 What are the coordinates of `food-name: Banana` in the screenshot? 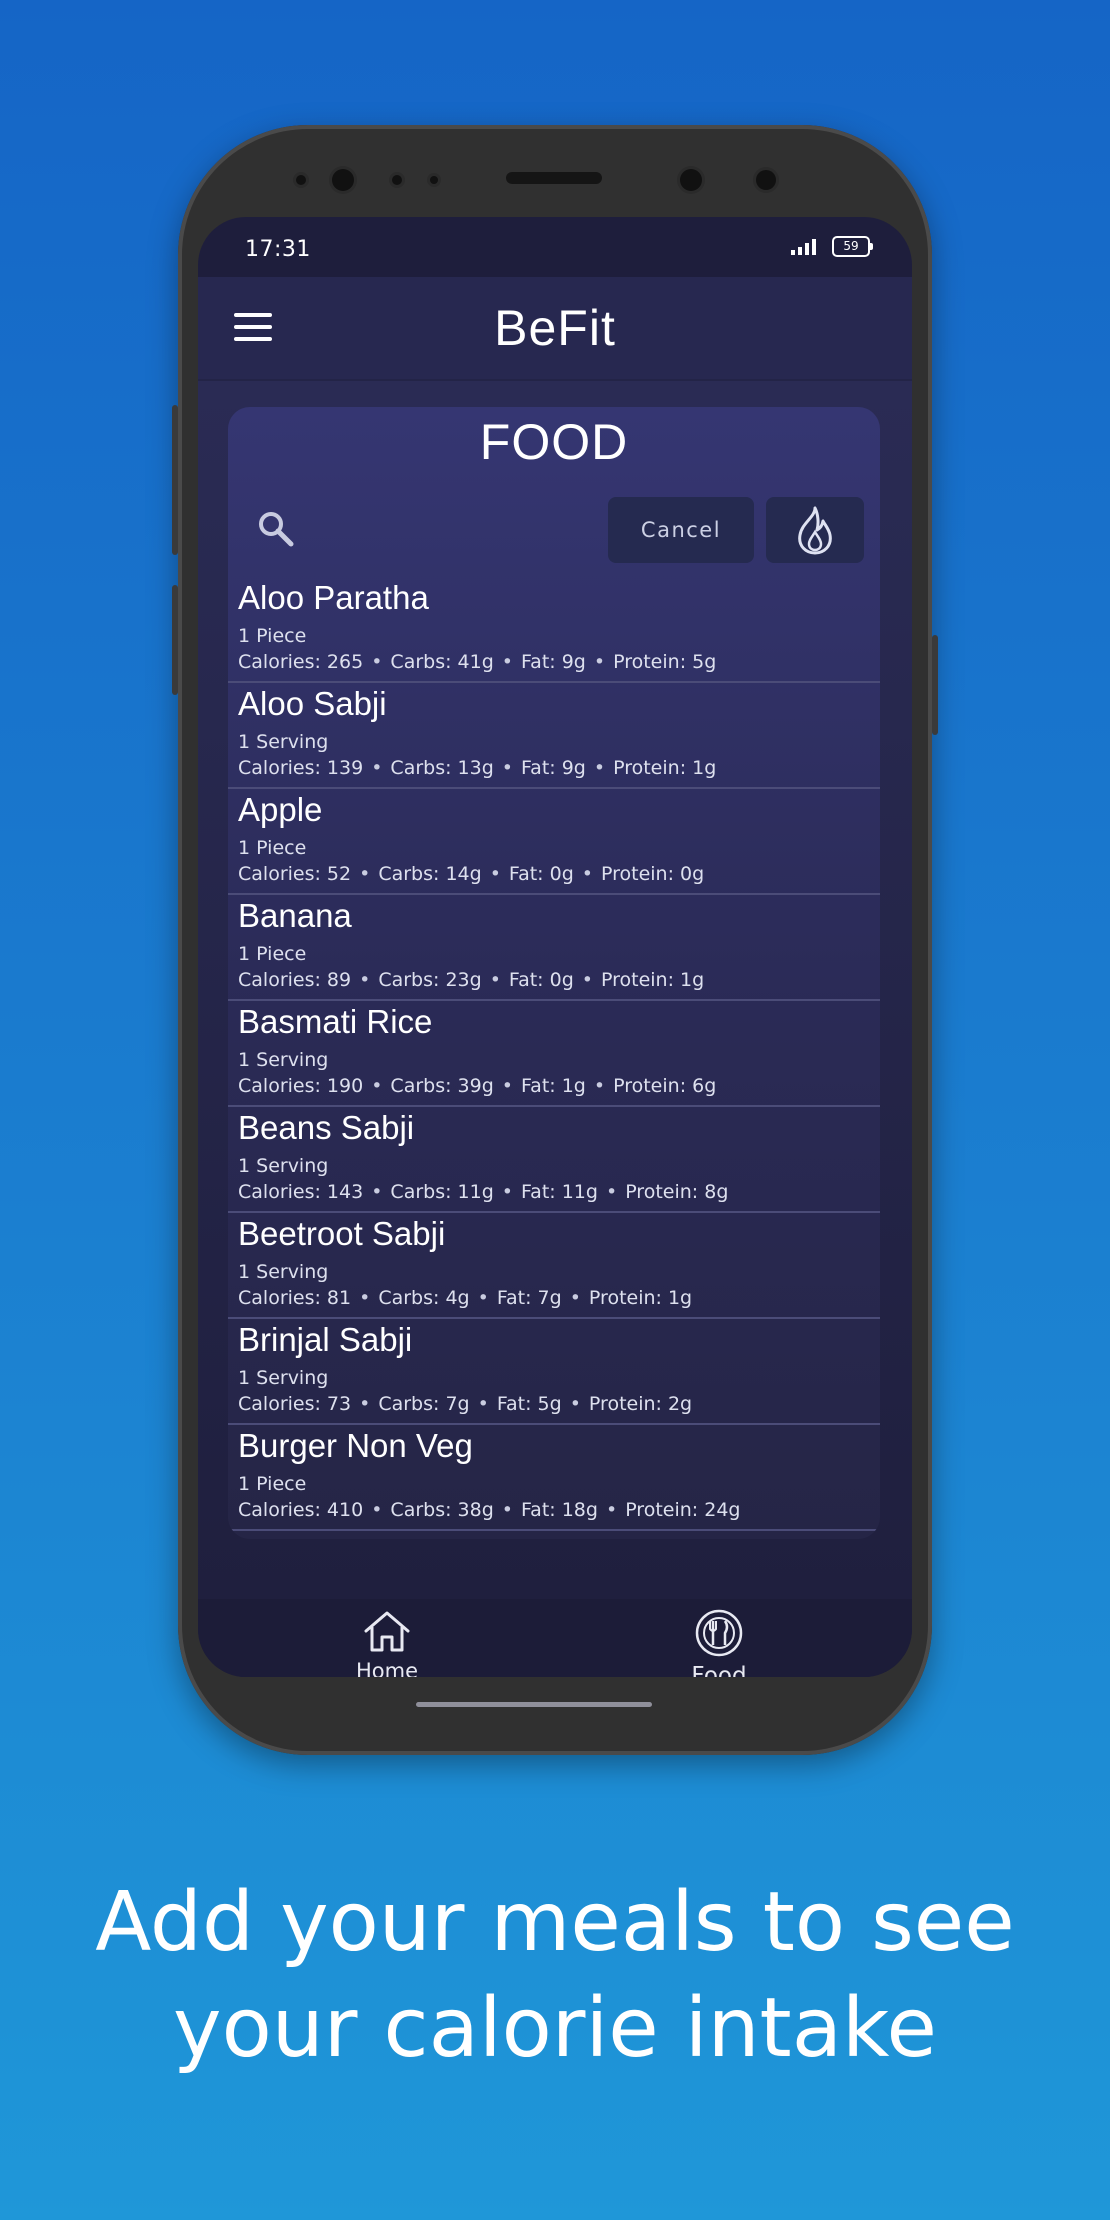 It's located at (295, 915).